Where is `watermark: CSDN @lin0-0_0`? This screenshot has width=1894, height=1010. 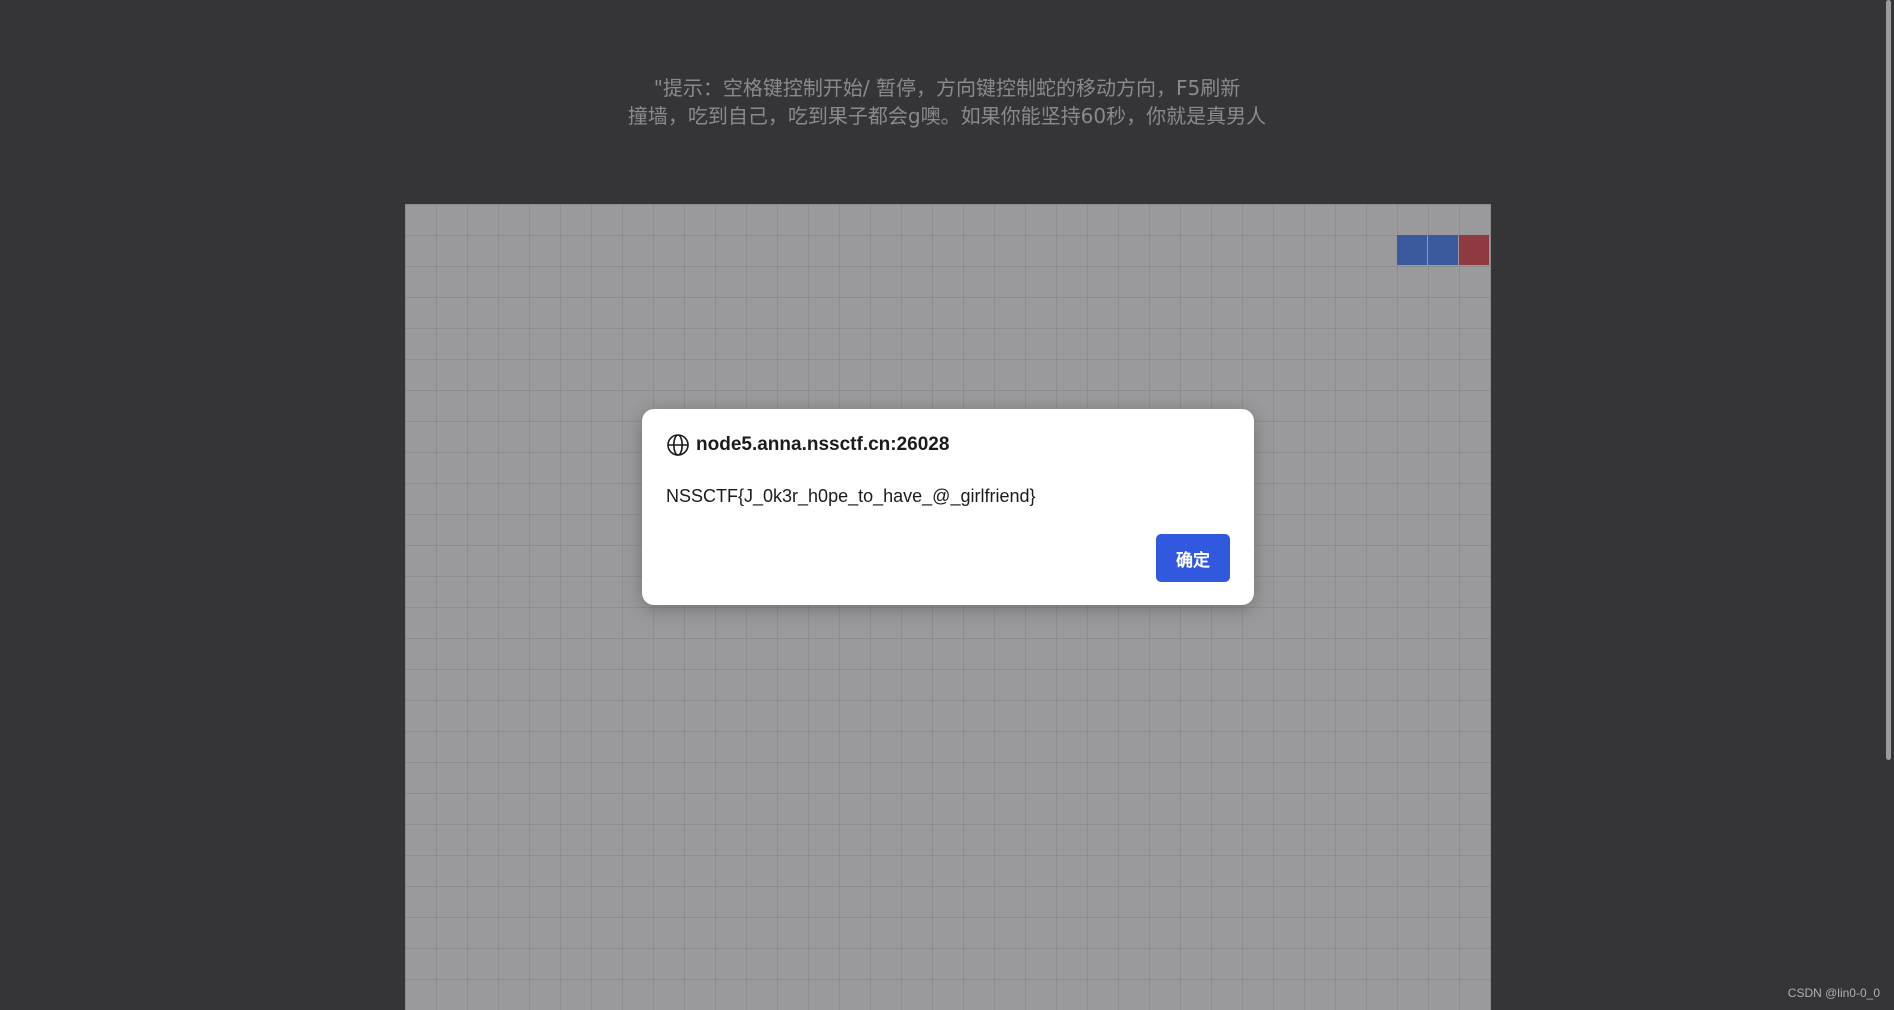 watermark: CSDN @lin0-0_0 is located at coordinates (1833, 993).